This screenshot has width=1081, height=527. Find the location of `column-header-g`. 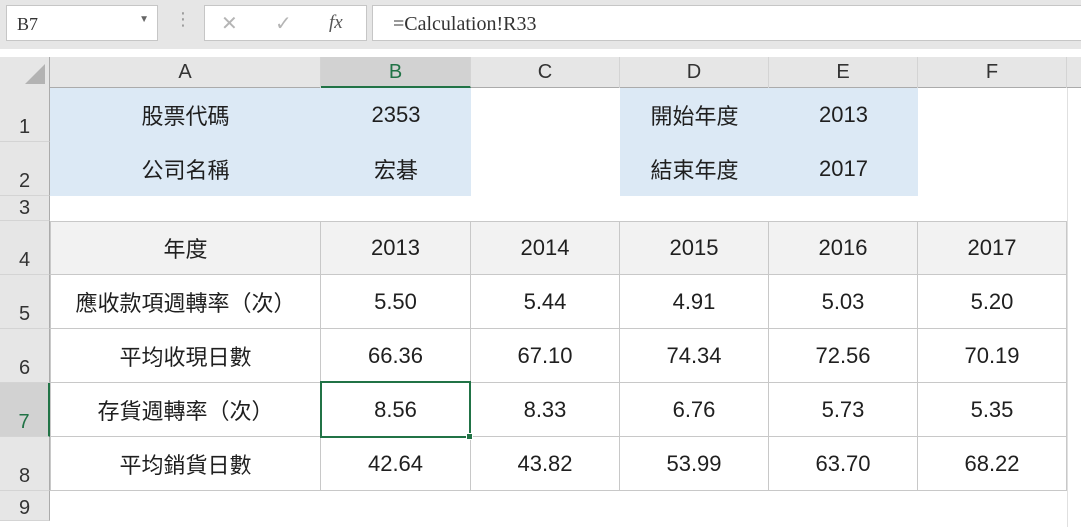

column-header-g is located at coordinates (1074, 72).